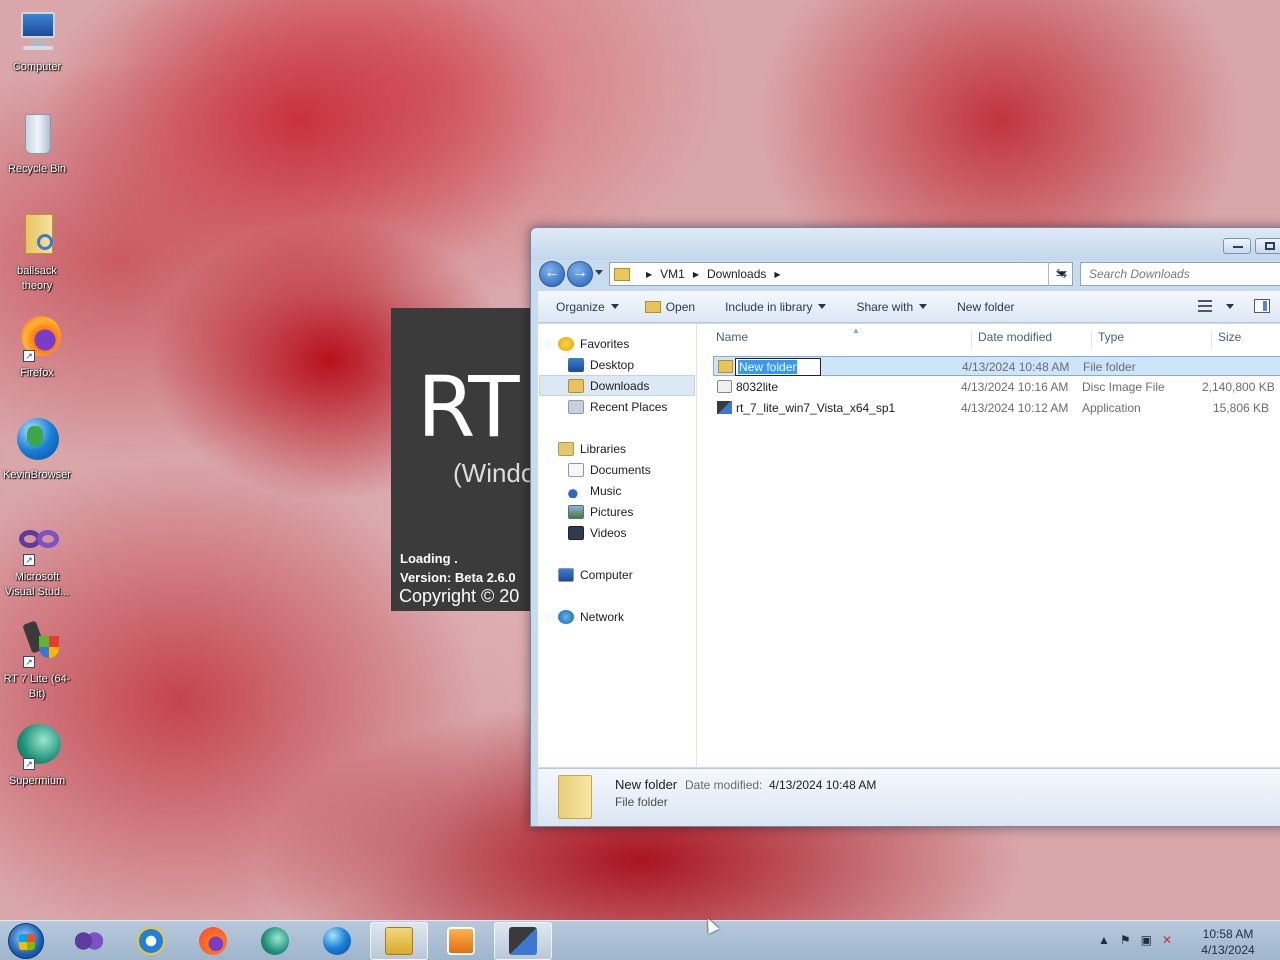 The image size is (1280, 960). Describe the element at coordinates (37, 661) in the screenshot. I see `desktop-icon-rt7lite: ↗ RT 7 Lite (64-Bit)` at that location.